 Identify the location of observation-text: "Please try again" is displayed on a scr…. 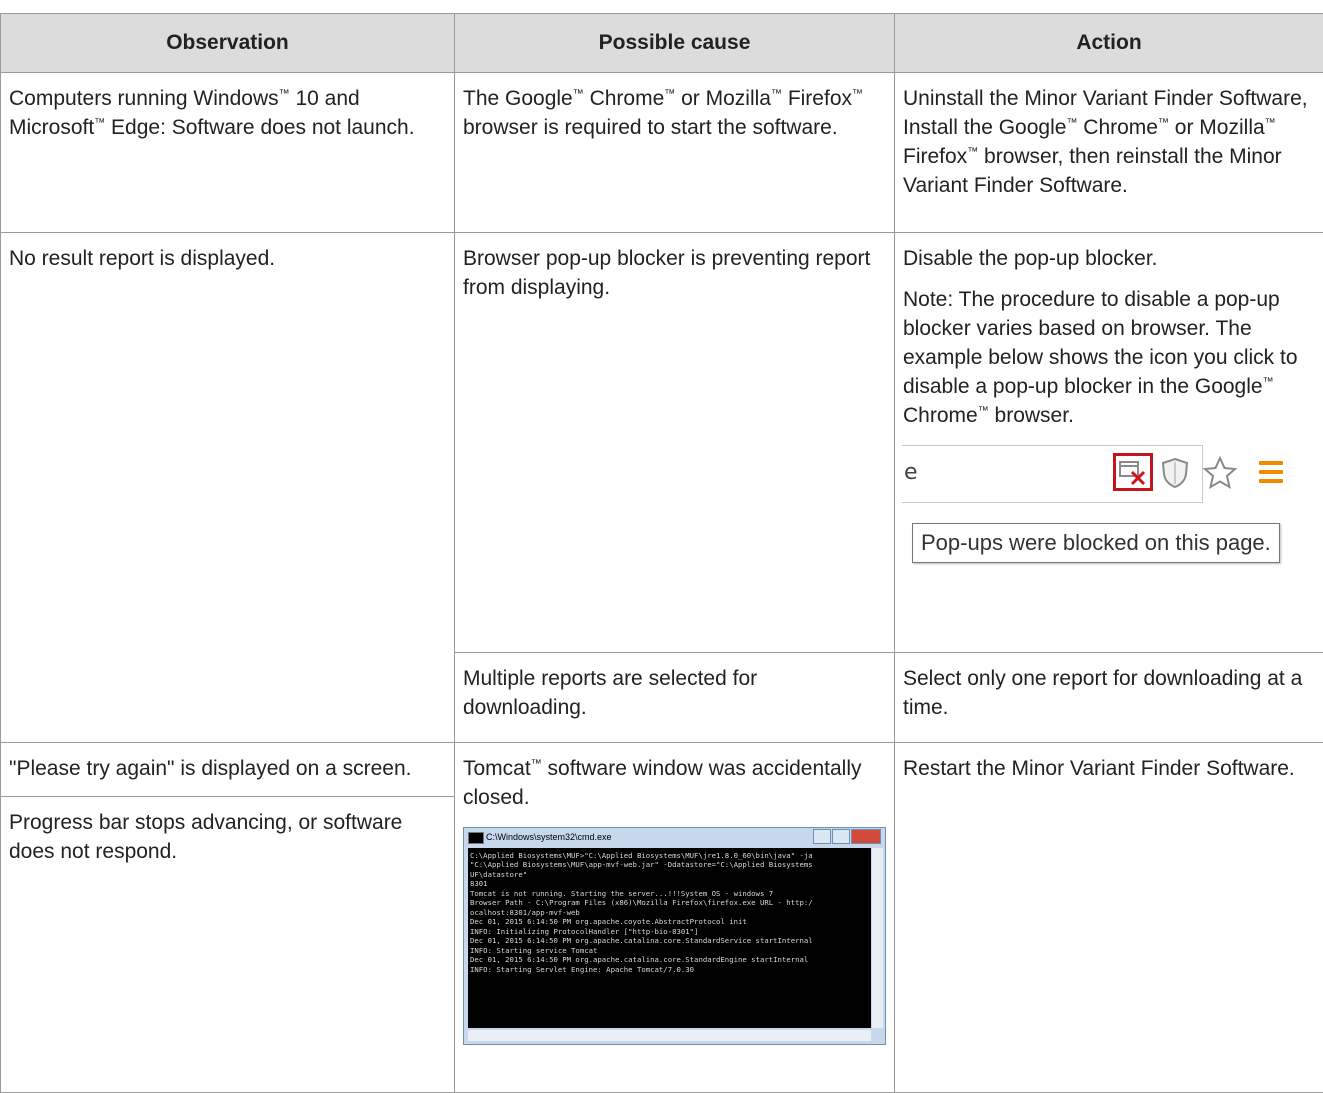
(227, 769).